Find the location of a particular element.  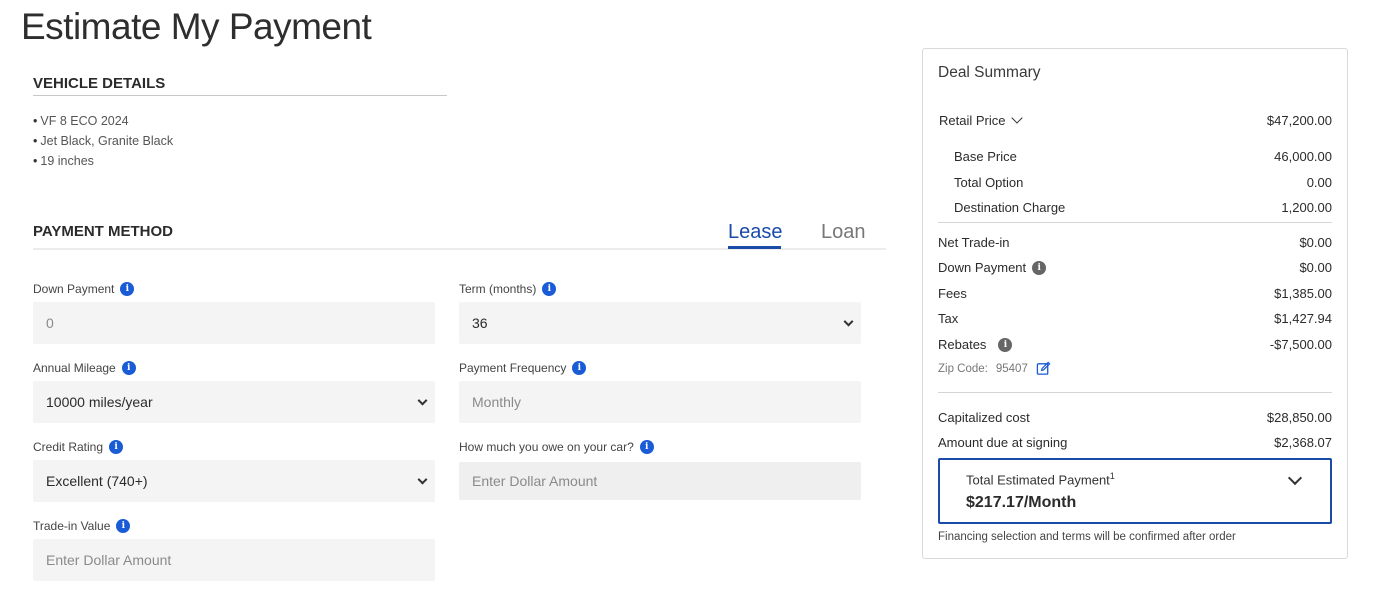

rebates-label: Rebates is located at coordinates (962, 344).